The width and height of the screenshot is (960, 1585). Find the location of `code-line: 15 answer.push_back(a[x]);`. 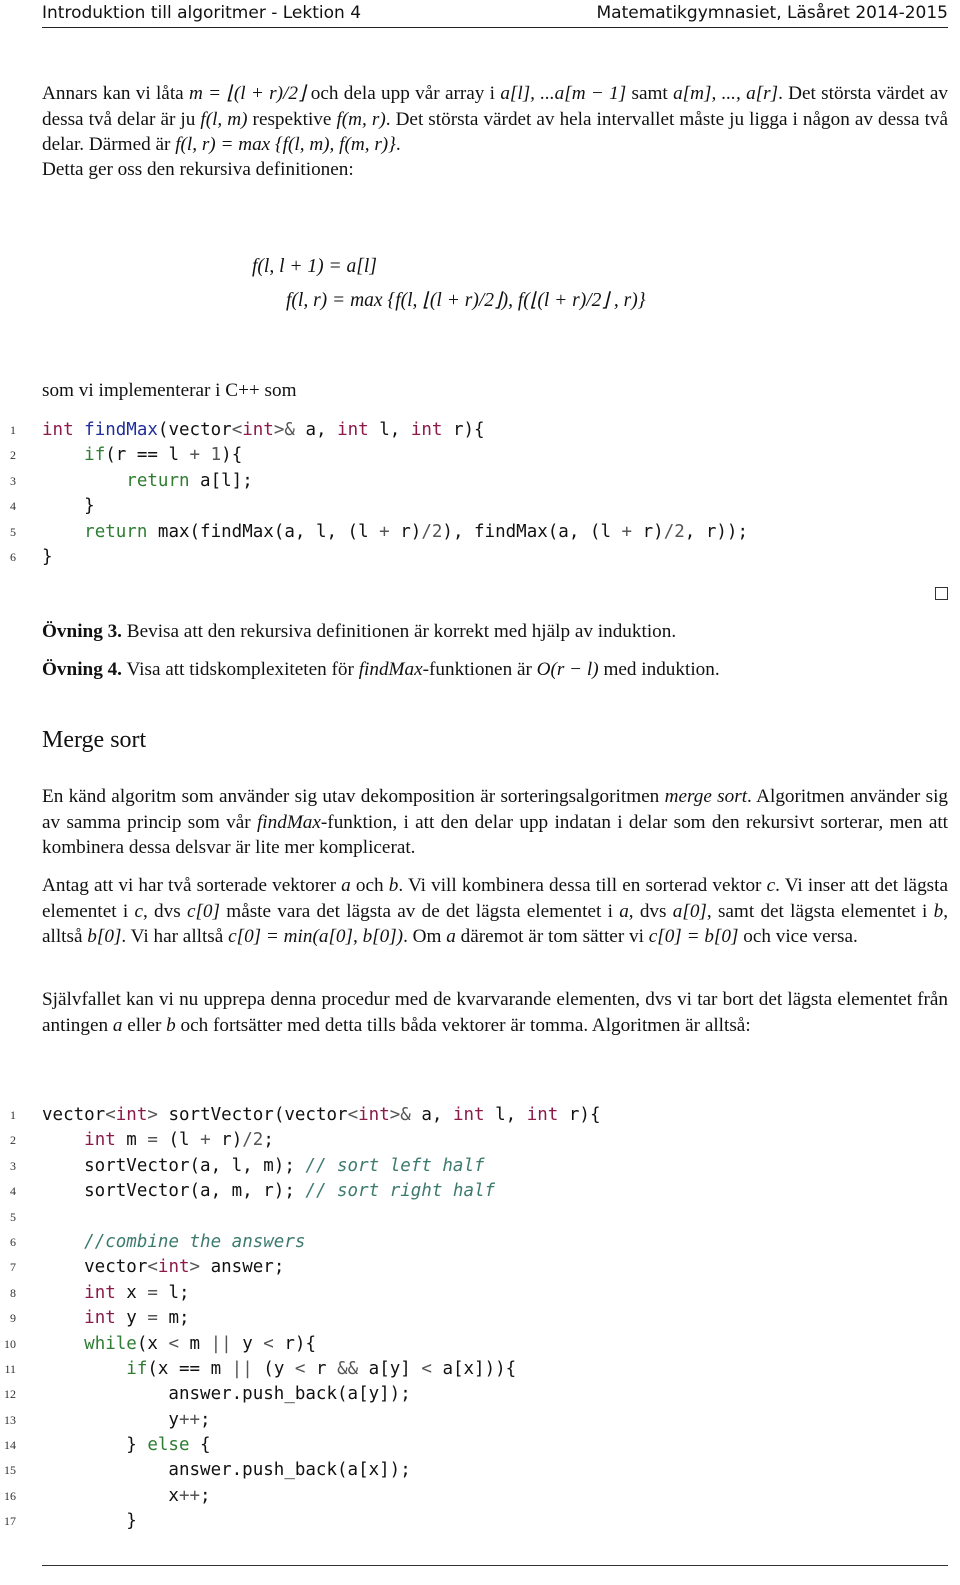

code-line: 15 answer.push_back(a[x]); is located at coordinates (480, 1470).